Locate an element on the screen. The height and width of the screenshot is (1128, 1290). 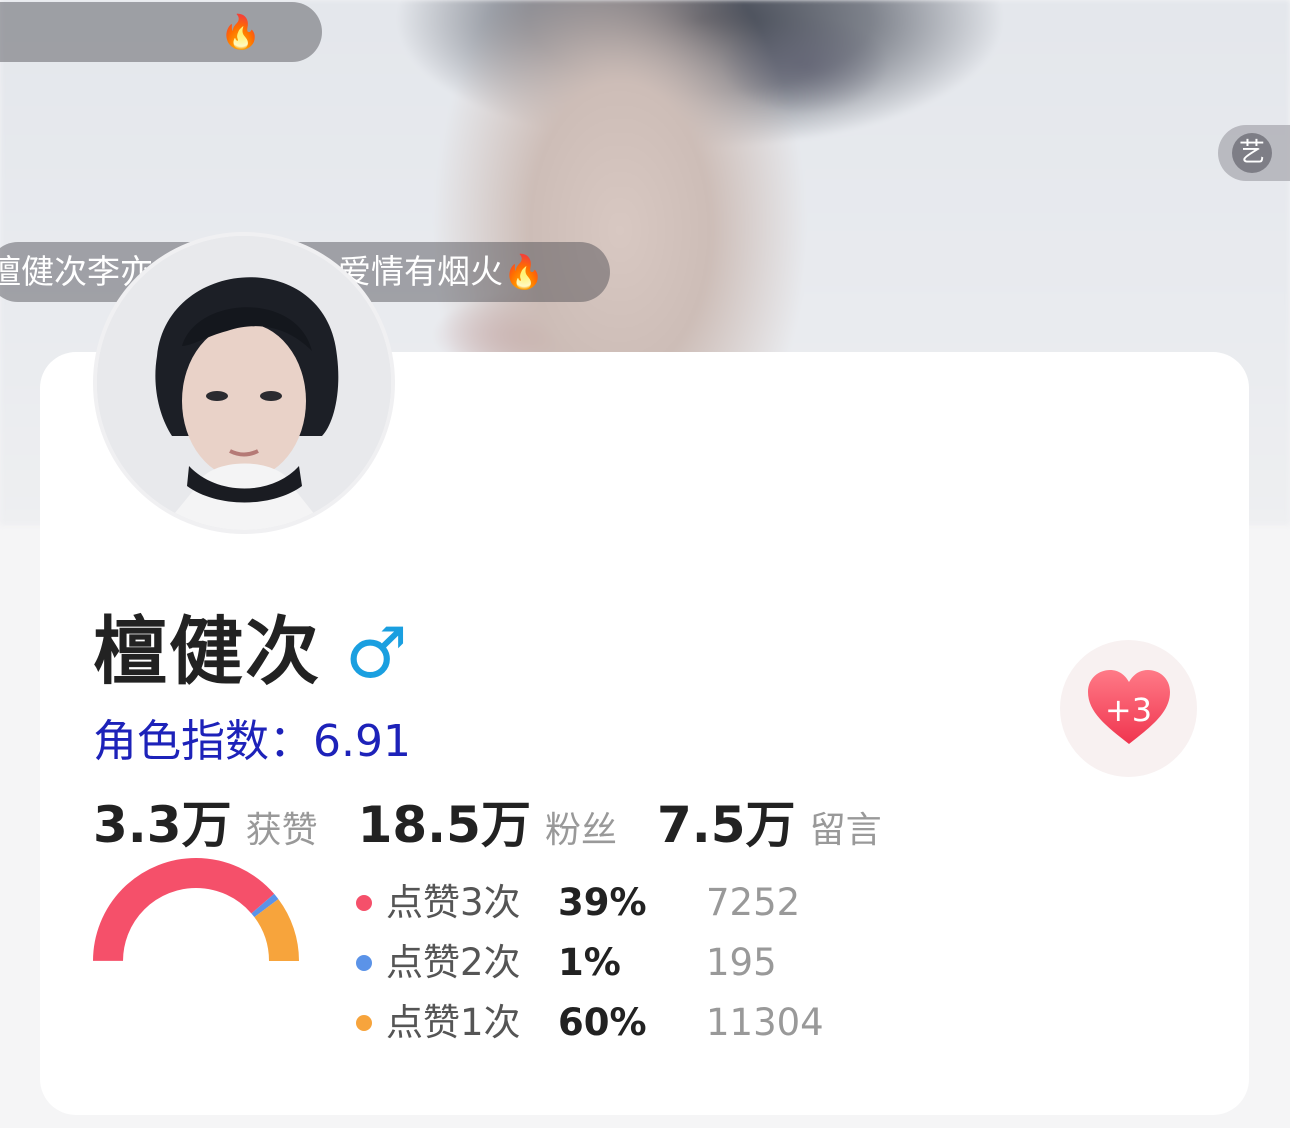
legend-label: 点赞3次 is located at coordinates (453, 902).